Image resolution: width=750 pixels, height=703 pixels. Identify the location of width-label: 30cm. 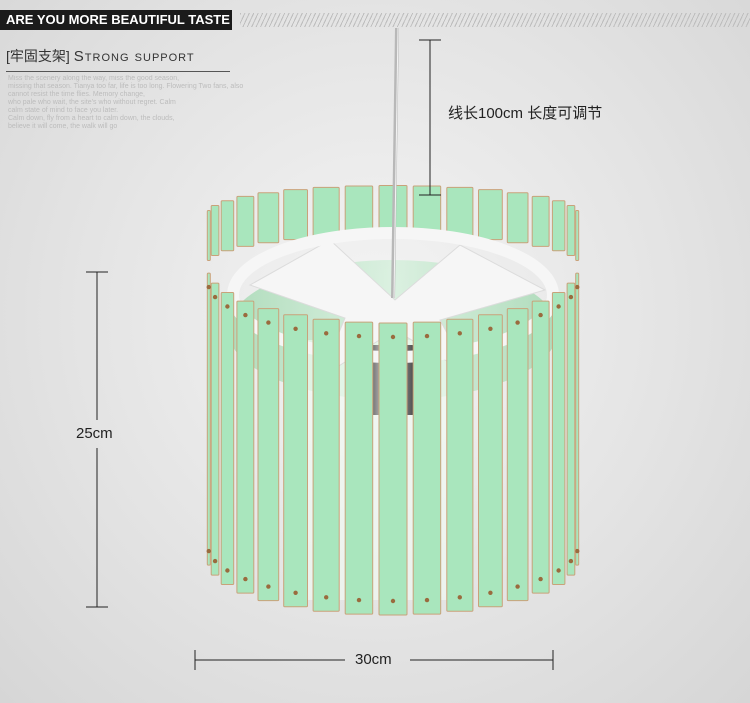
(373, 659).